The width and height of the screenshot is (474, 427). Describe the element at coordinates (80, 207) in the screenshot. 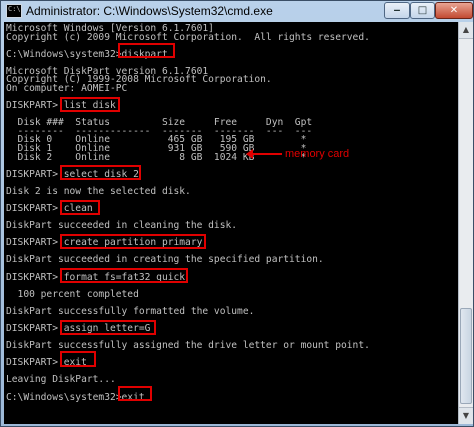

I see `highlight-clean-command` at that location.